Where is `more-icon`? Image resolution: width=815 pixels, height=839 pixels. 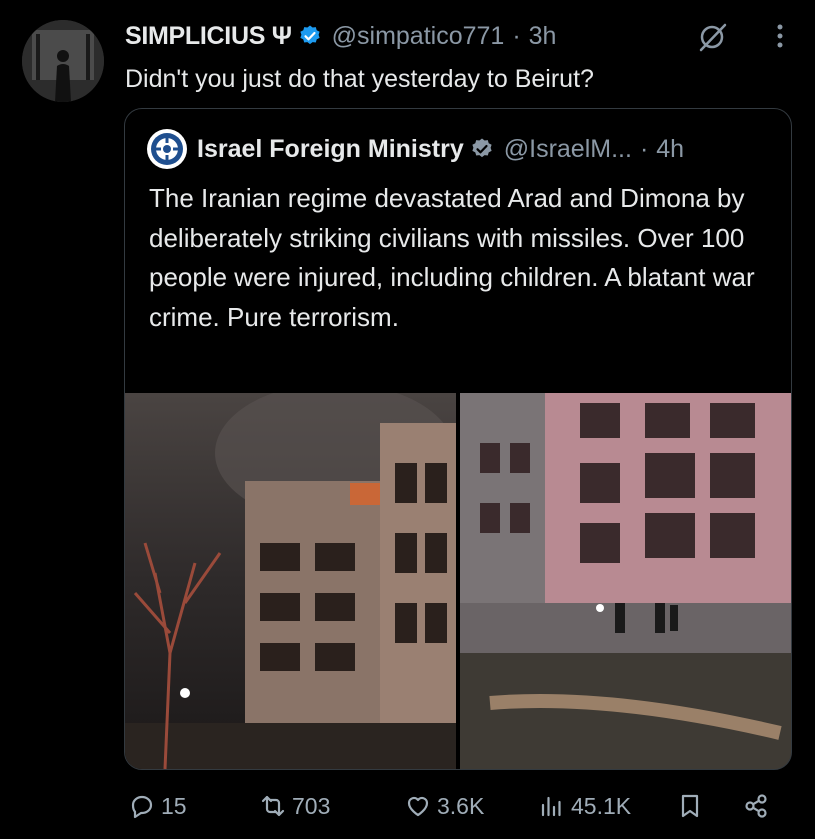 more-icon is located at coordinates (780, 36).